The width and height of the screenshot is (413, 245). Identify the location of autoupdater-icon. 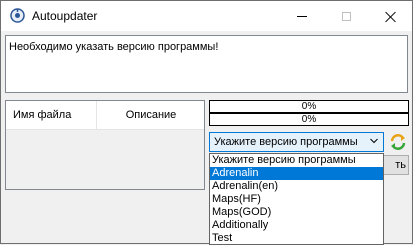
(17, 15).